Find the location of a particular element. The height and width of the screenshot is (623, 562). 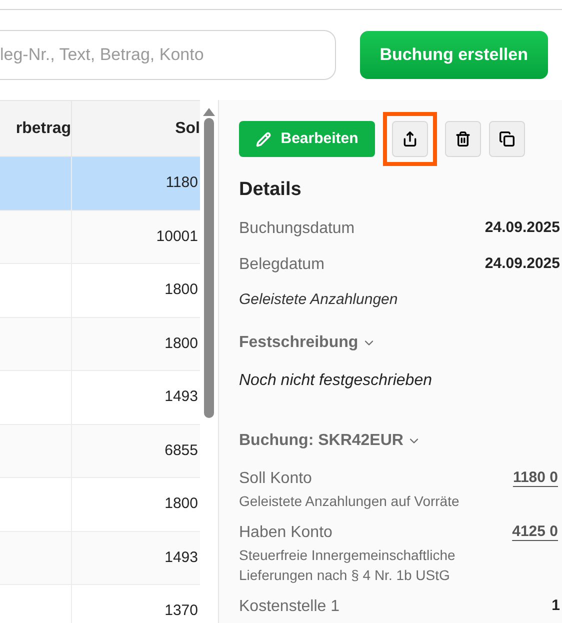

cost-center-label: Kostenstelle 1 is located at coordinates (289, 607).